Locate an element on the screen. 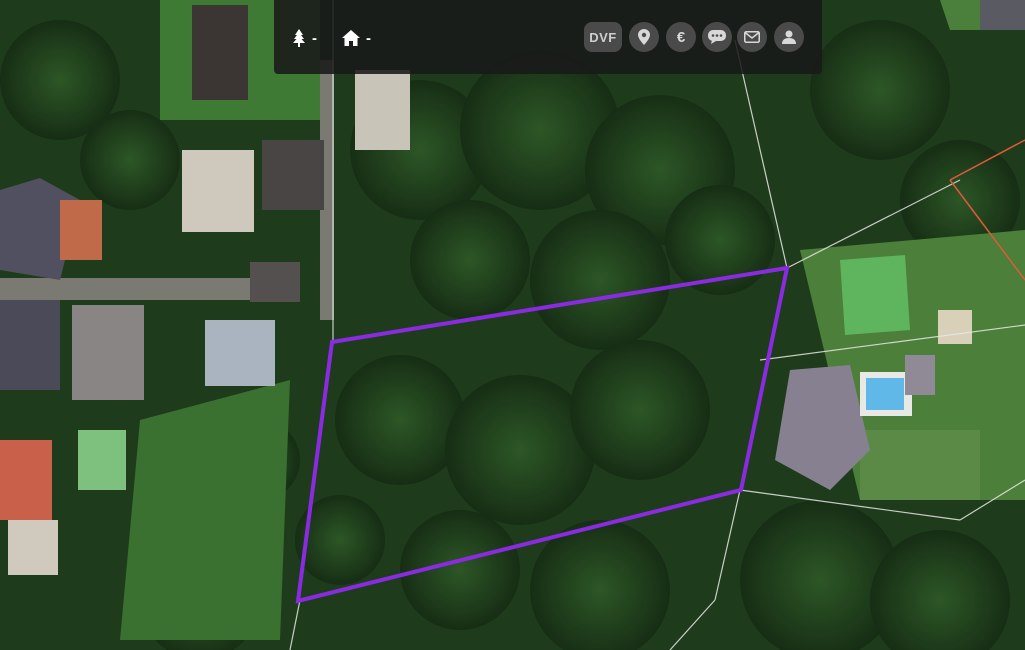 The height and width of the screenshot is (650, 1025). tree-count-stat: - is located at coordinates (304, 38).